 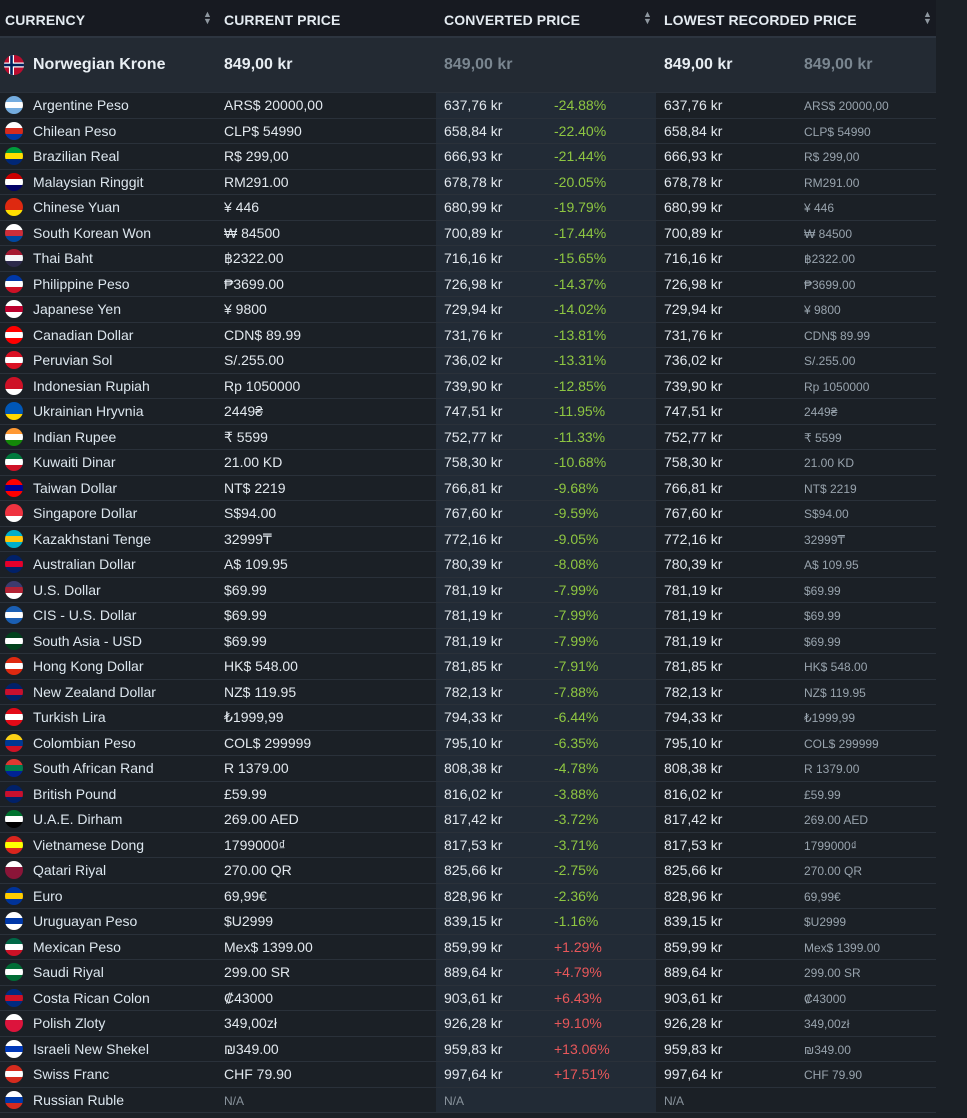 I want to click on lowest-price: 817,53 kr, so click(x=693, y=844).